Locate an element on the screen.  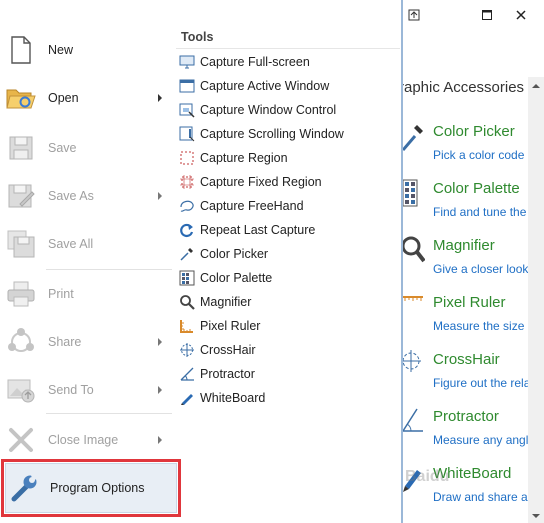
menu-item-close-image: Close Image is located at coordinates (88, 440).